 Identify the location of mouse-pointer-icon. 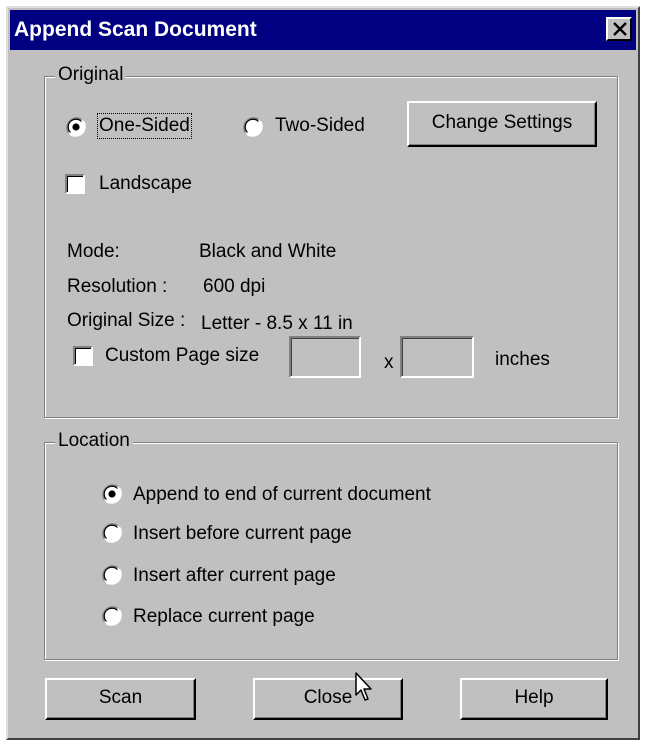
(363, 686).